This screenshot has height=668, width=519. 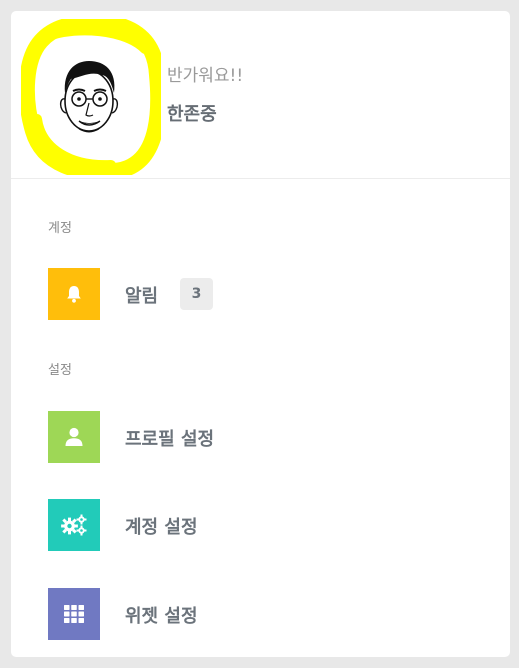 What do you see at coordinates (74, 525) in the screenshot?
I see `gears-icon` at bounding box center [74, 525].